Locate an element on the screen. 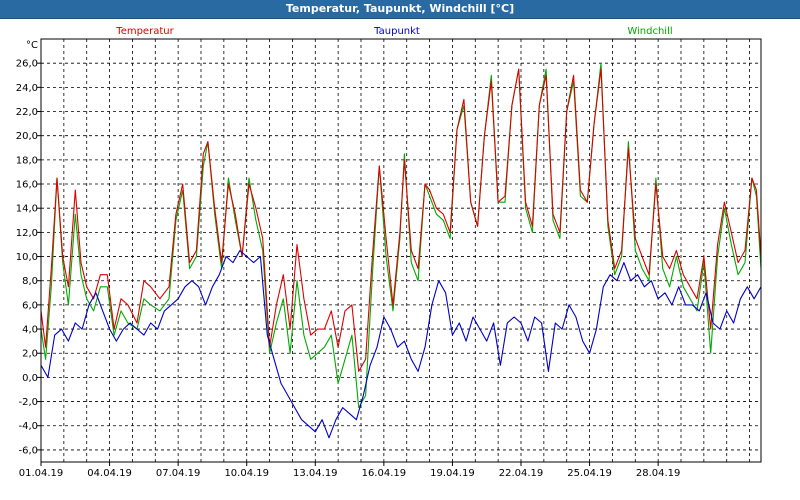 Image resolution: width=800 pixels, height=500 pixels. y-tick-label: 4,0 is located at coordinates (30, 330).